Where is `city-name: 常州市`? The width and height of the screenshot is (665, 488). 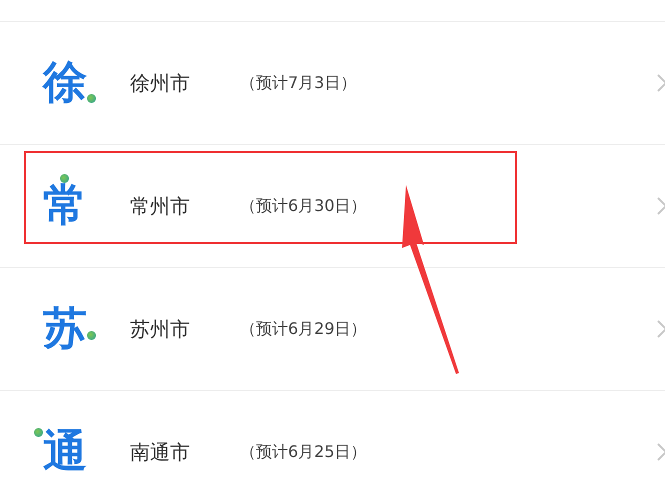 city-name: 常州市 is located at coordinates (185, 206).